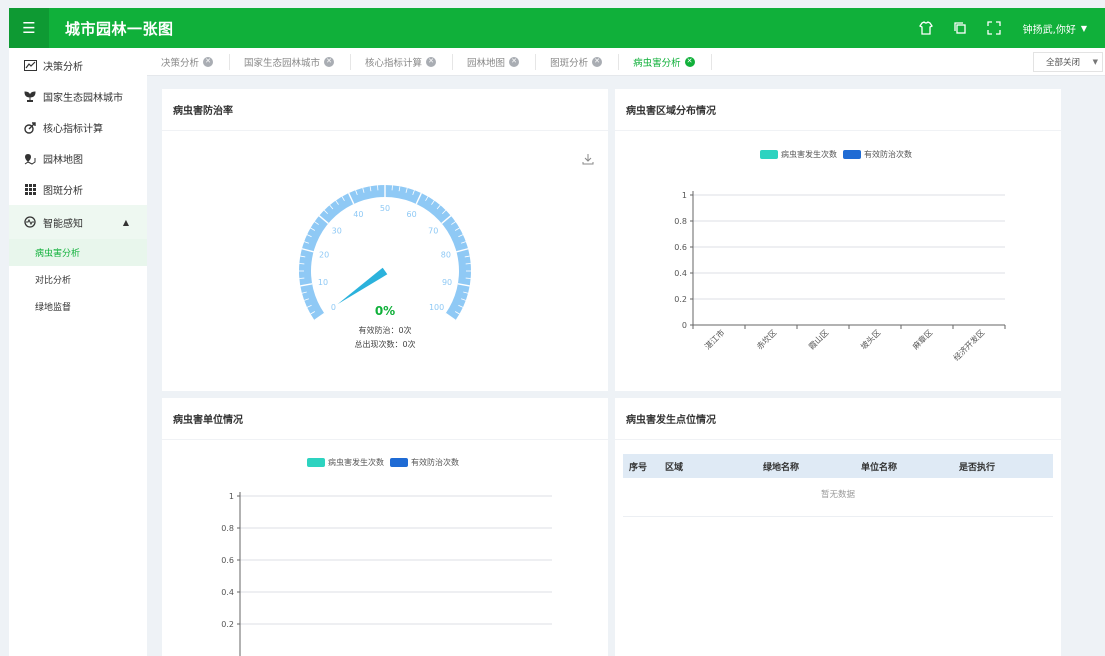 The image size is (1105, 656). What do you see at coordinates (323, 282) in the screenshot?
I see `gauge-tick-label: 10` at bounding box center [323, 282].